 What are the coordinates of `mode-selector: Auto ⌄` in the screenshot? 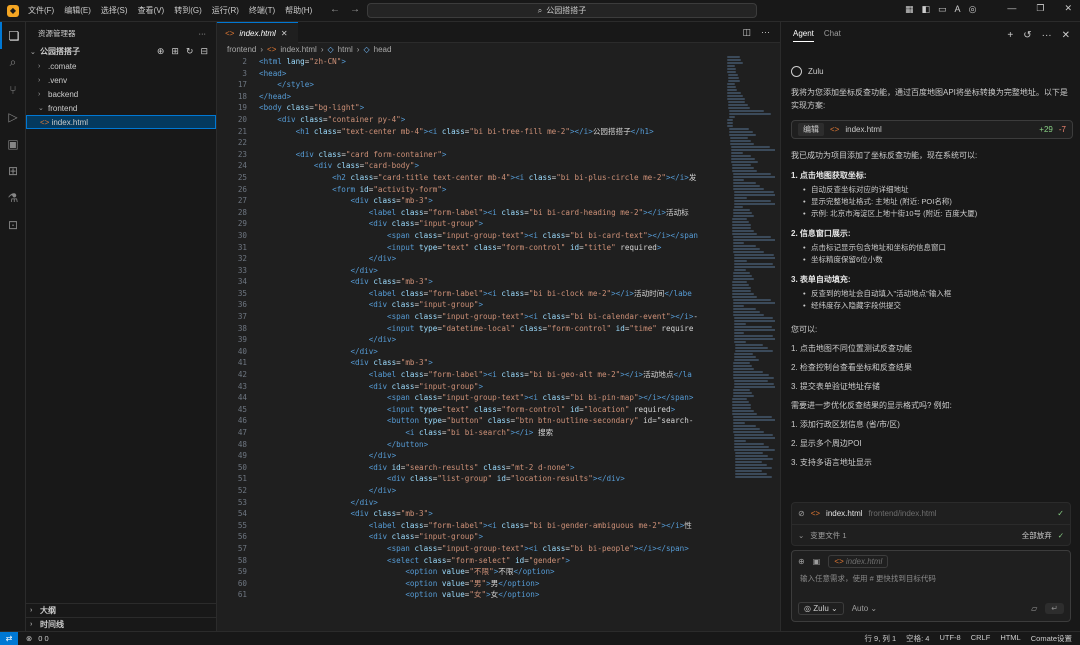 It's located at (864, 608).